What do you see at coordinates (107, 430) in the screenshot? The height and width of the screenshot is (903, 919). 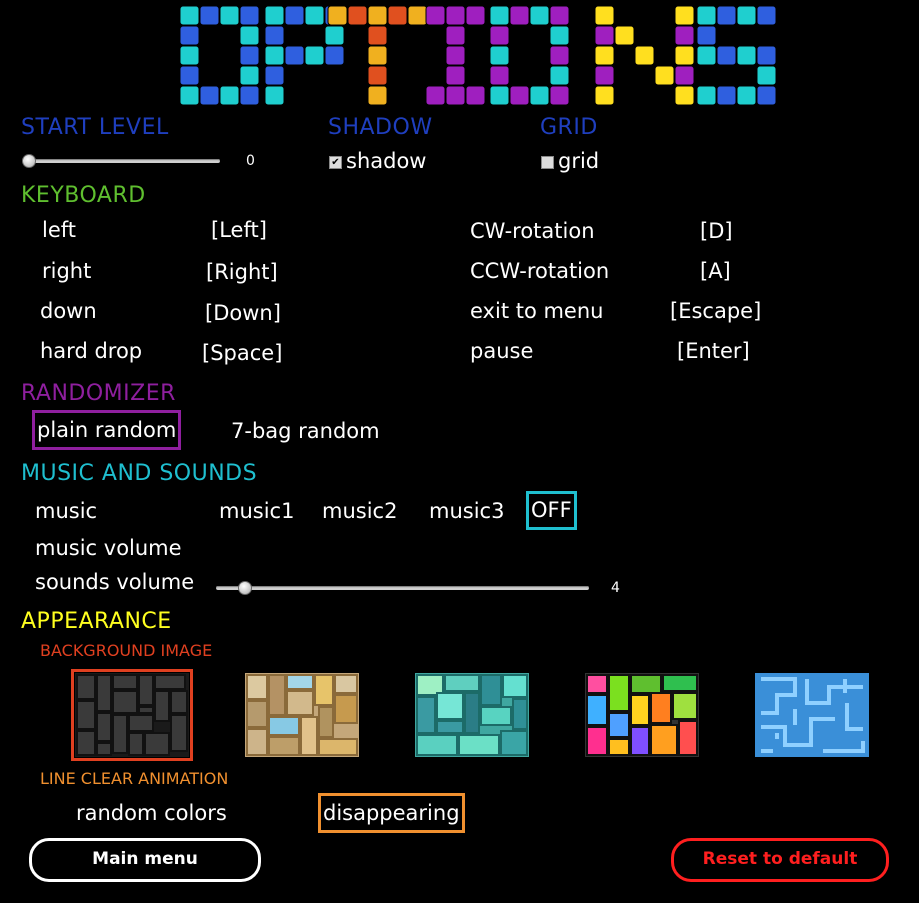 I see `randomizer-option-plain: plain random` at bounding box center [107, 430].